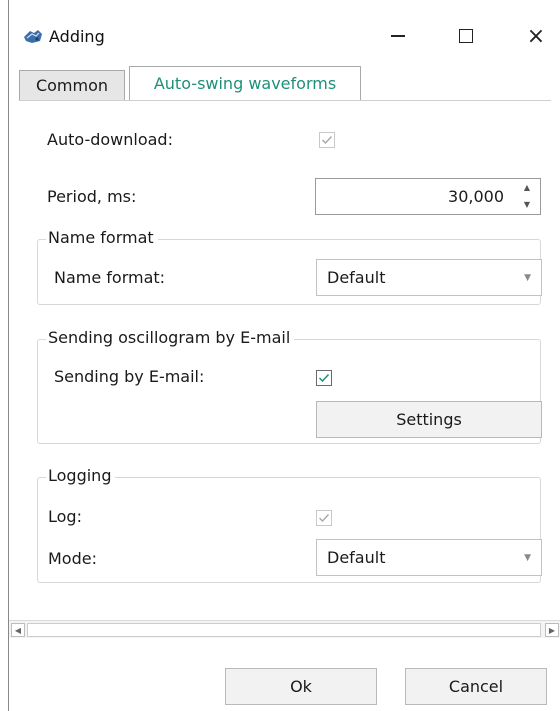 Image resolution: width=560 pixels, height=711 pixels. I want to click on period-value: 30,000, so click(476, 196).